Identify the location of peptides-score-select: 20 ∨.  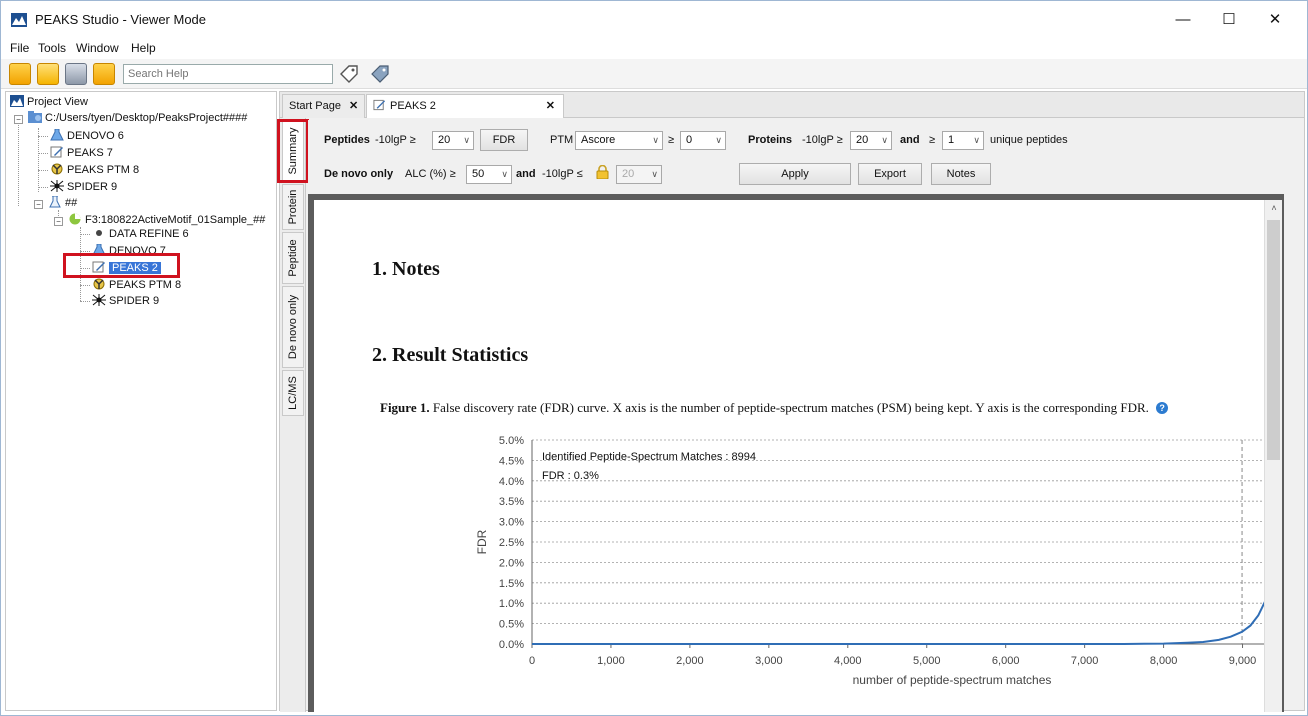
(453, 140).